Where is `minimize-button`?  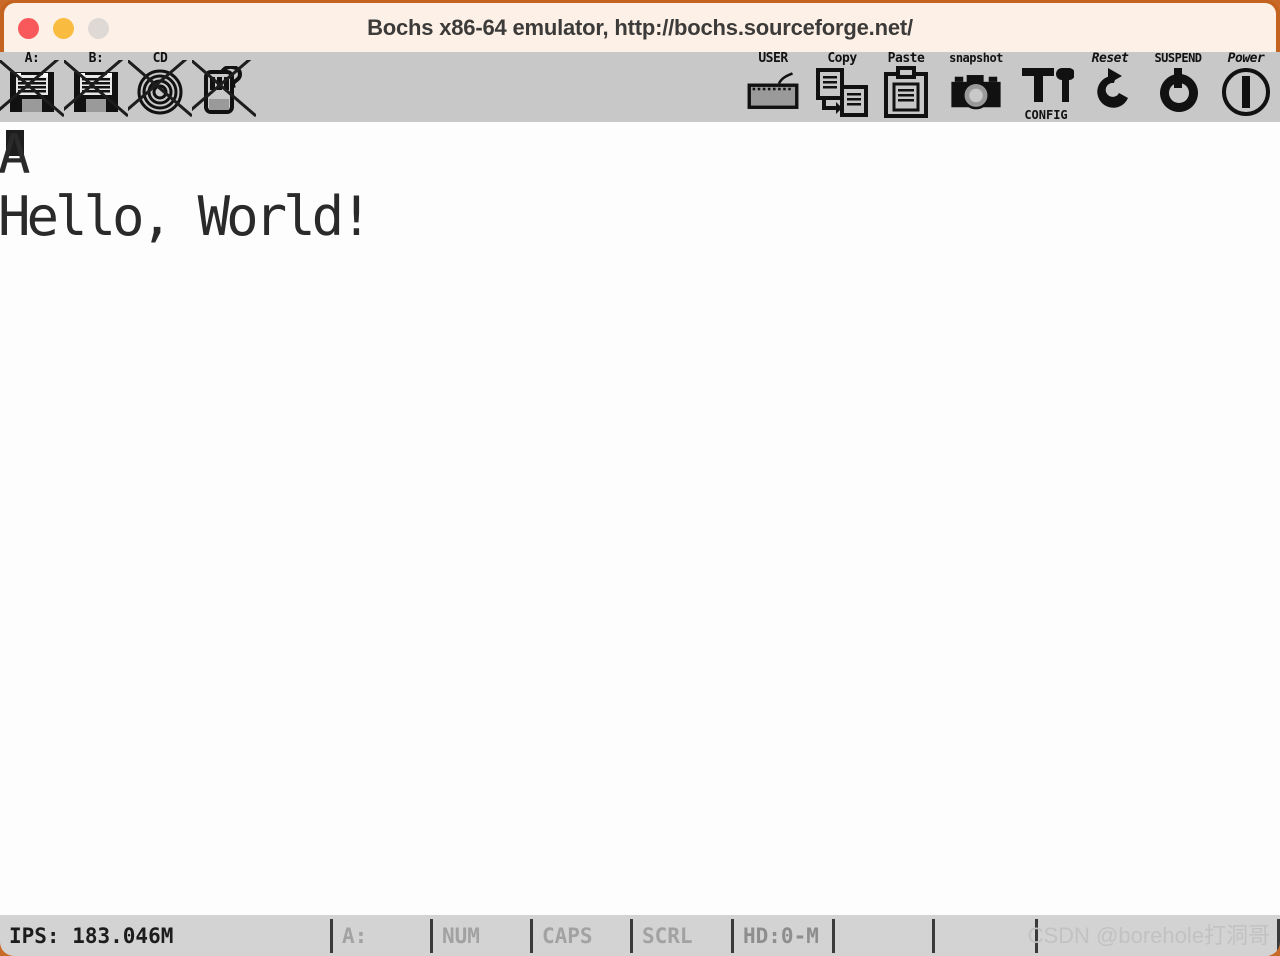
minimize-button is located at coordinates (63, 28).